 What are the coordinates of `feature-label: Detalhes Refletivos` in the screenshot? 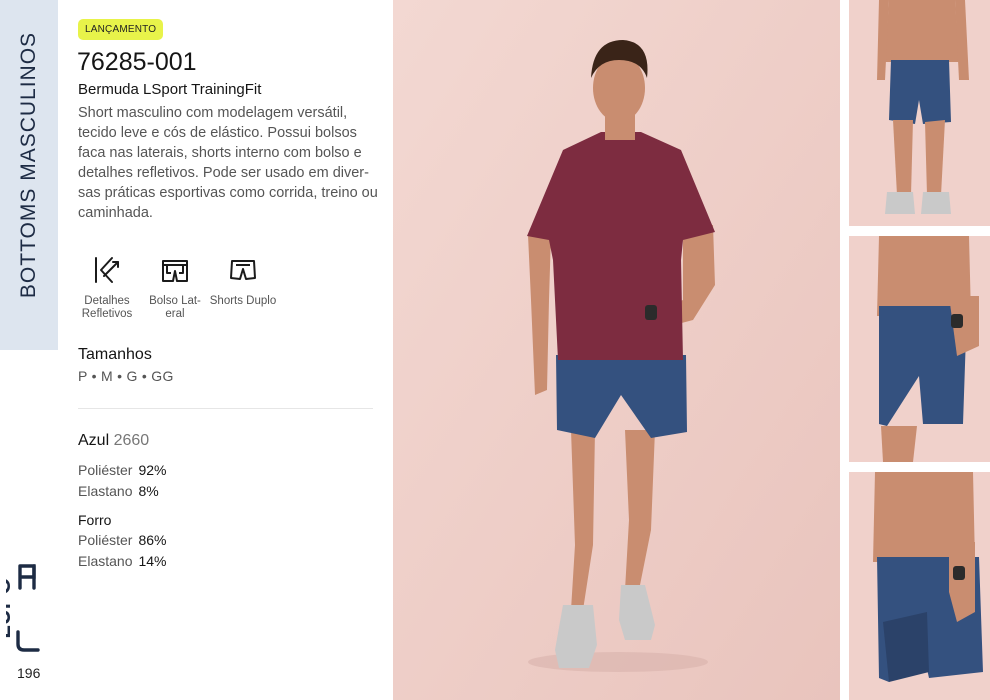 It's located at (107, 307).